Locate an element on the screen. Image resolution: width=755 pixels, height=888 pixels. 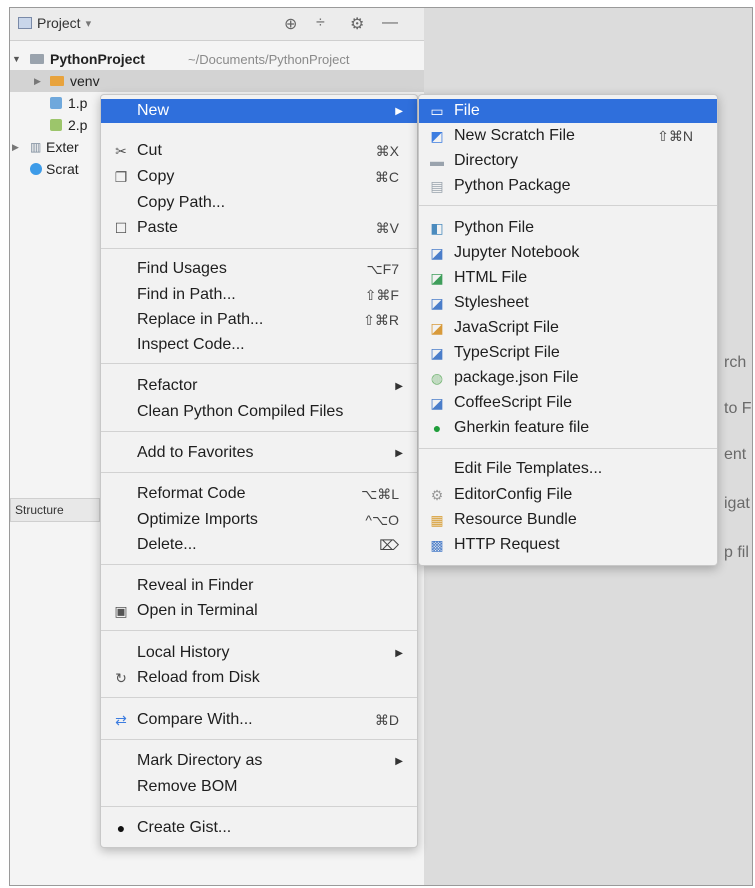
library-icon: ▥ is located at coordinates (36, 147).